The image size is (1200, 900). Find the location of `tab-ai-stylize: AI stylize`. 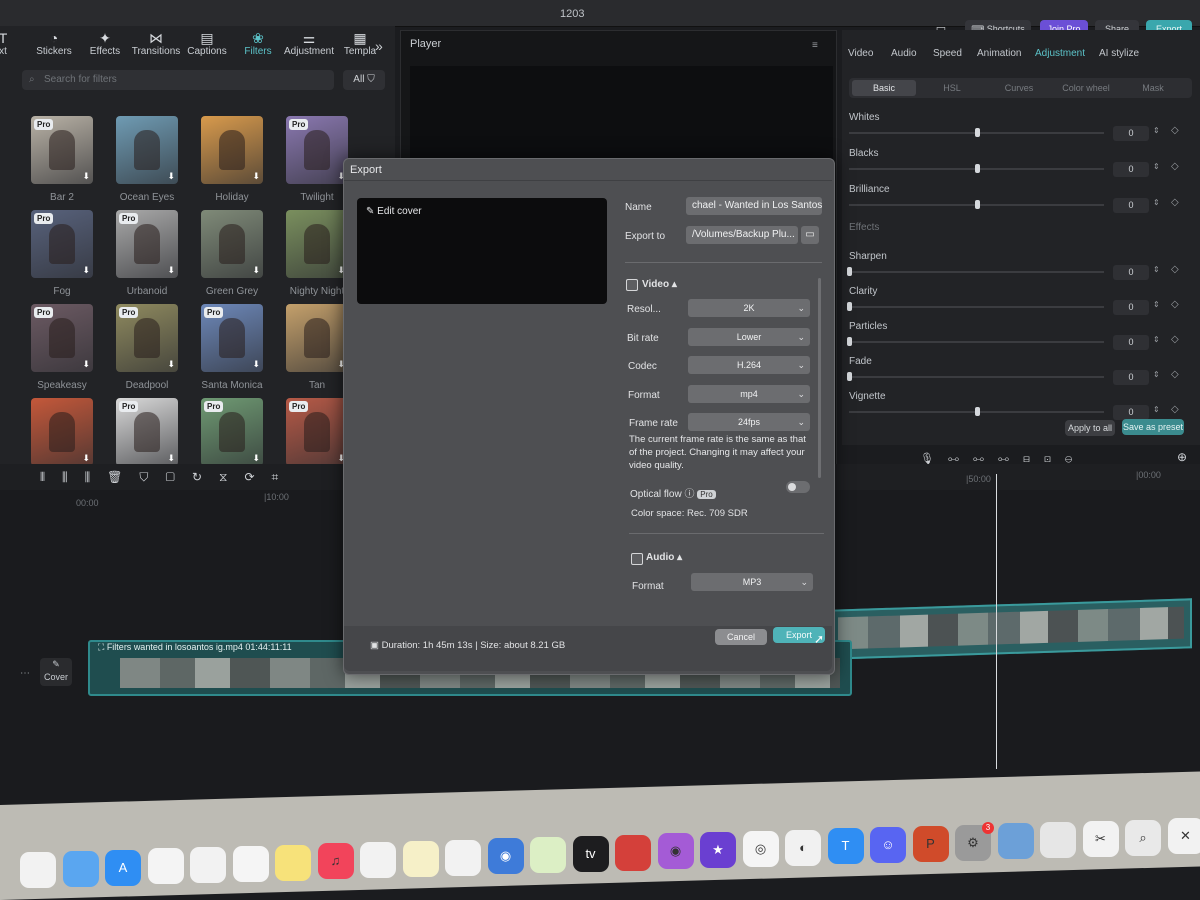

tab-ai-stylize: AI stylize is located at coordinates (1119, 53).